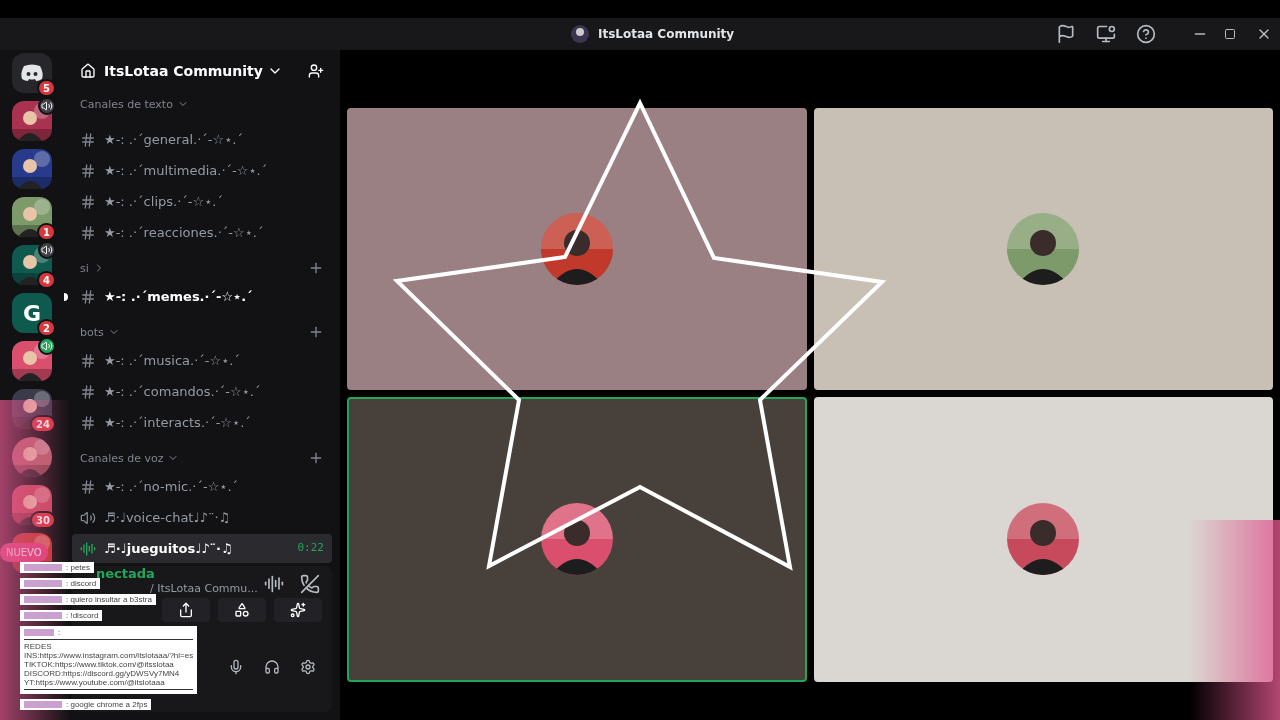 This screenshot has height=720, width=1280. I want to click on badge: 1, so click(46, 232).